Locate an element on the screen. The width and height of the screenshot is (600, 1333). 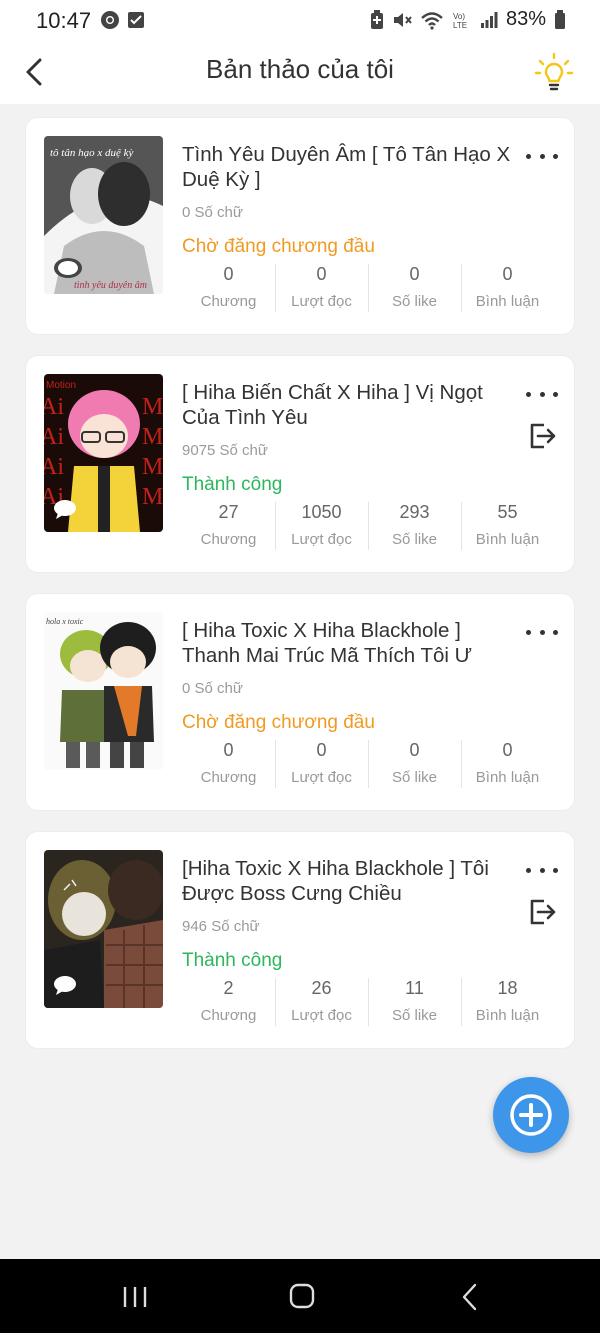
stat-likes: 293 Số like is located at coordinates (414, 524).